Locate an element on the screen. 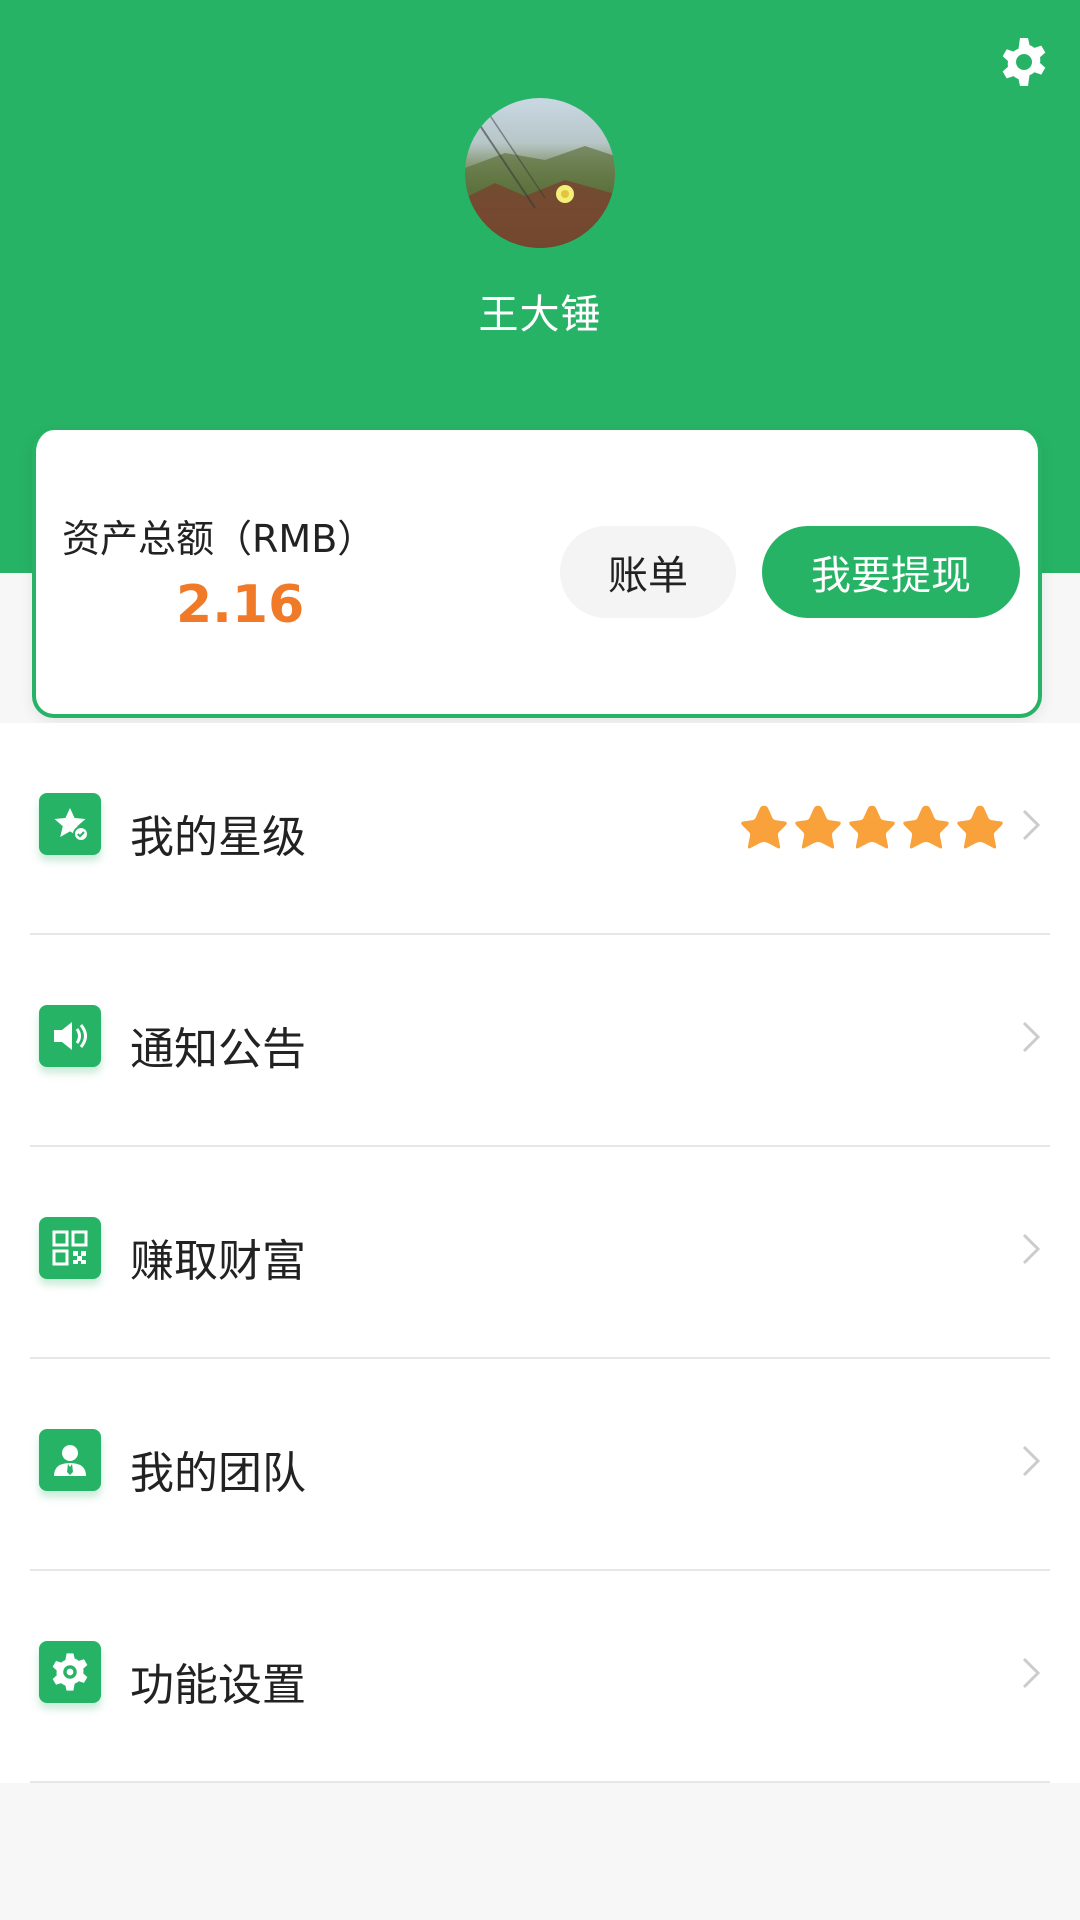 The width and height of the screenshot is (1080, 1920). avatar is located at coordinates (540, 173).